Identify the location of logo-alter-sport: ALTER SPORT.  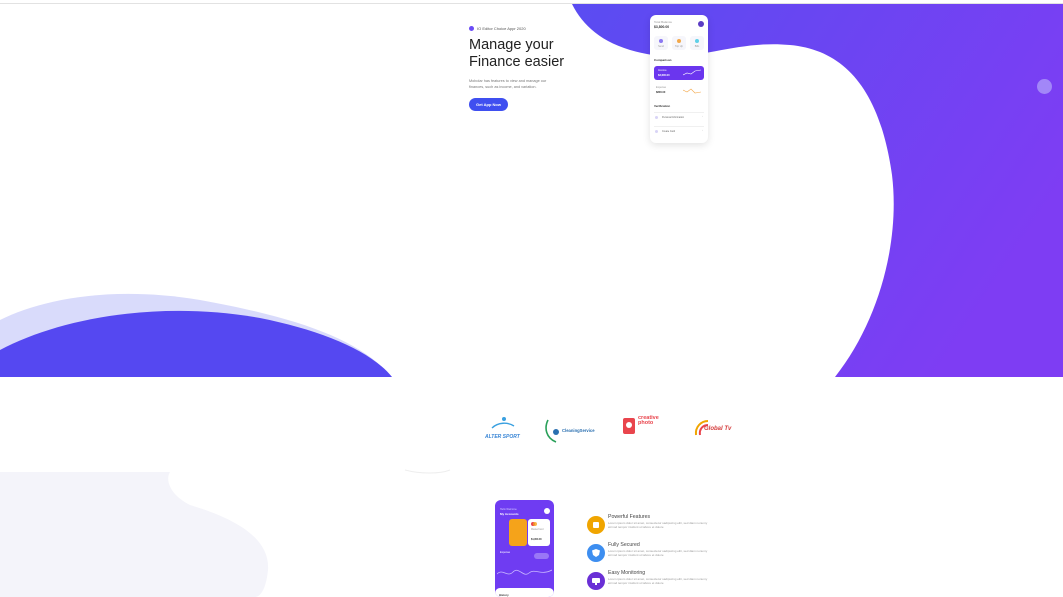
(502, 430).